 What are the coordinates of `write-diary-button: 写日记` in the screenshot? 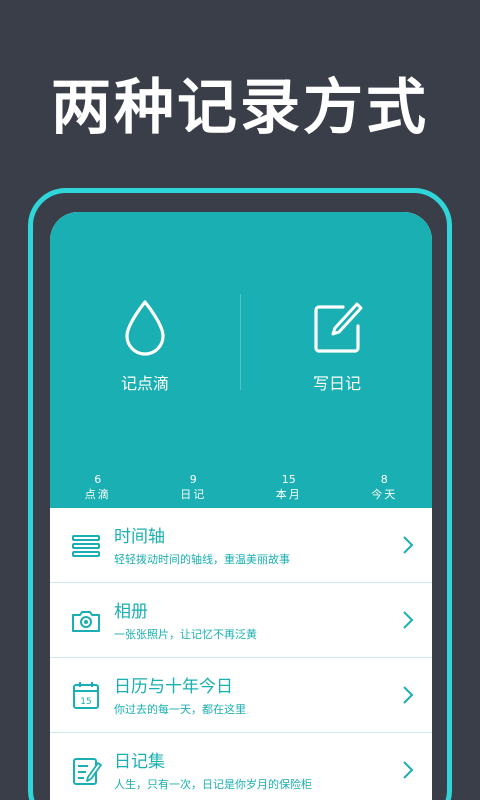 It's located at (337, 348).